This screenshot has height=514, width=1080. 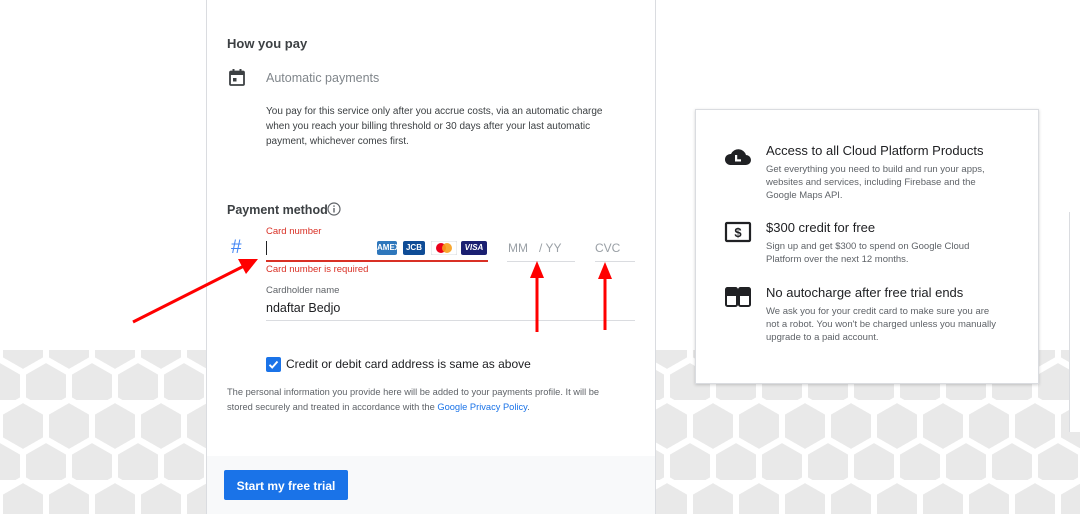 I want to click on calendar-icon, so click(x=237, y=77).